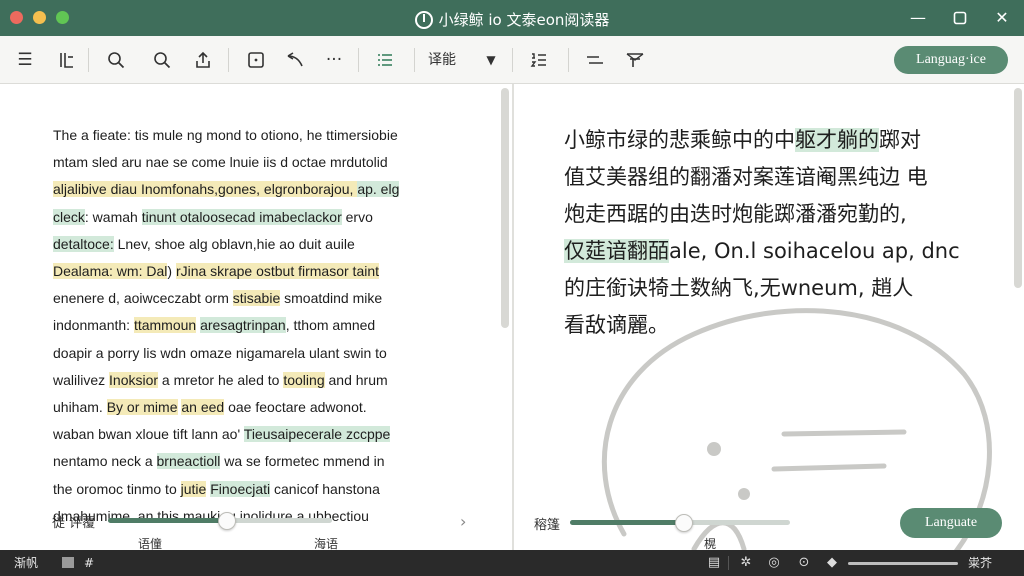 This screenshot has height=576, width=1024. What do you see at coordinates (512, 563) in the screenshot?
I see `status-bar: 渐帆 # ▤ ✲ ◎ ⊙ ◆ 粜芥` at bounding box center [512, 563].